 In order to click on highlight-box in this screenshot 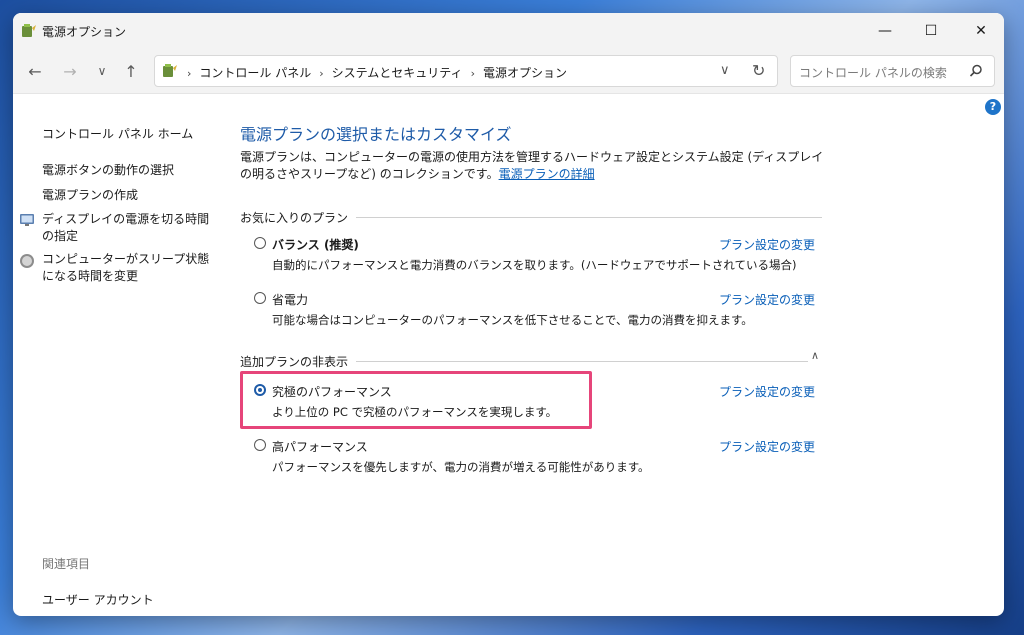, I will do `click(416, 400)`.